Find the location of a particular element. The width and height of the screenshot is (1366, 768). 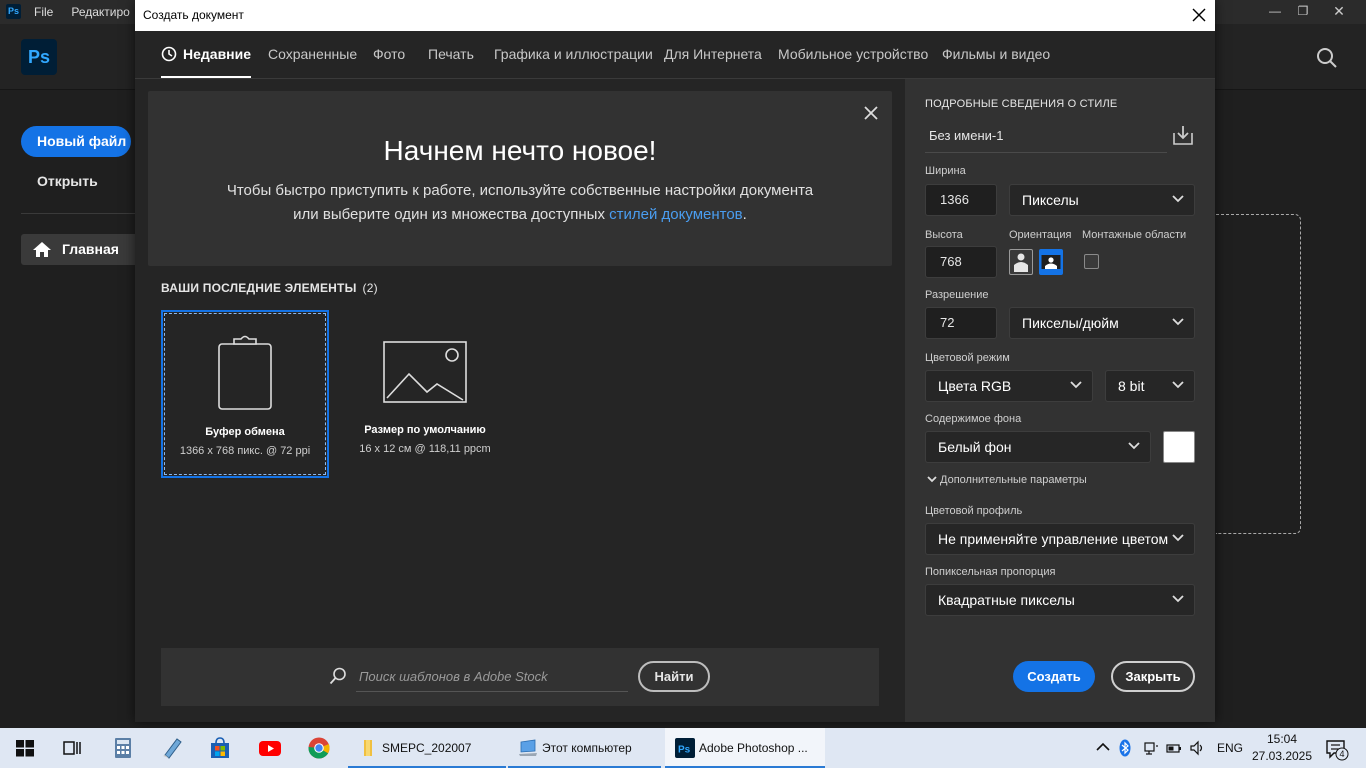

computer-icon is located at coordinates (528, 747).